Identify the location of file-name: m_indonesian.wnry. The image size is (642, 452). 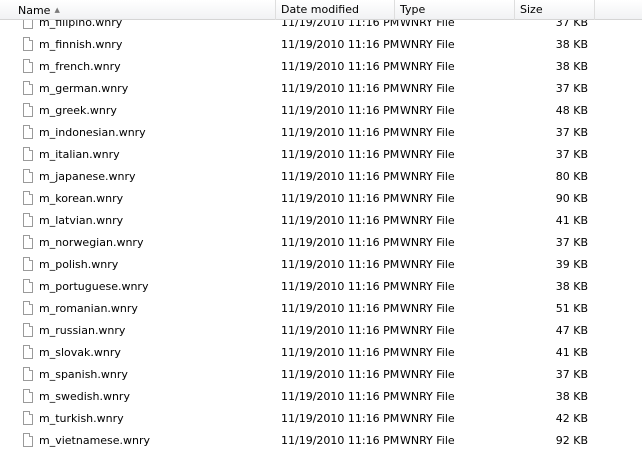
(92, 132).